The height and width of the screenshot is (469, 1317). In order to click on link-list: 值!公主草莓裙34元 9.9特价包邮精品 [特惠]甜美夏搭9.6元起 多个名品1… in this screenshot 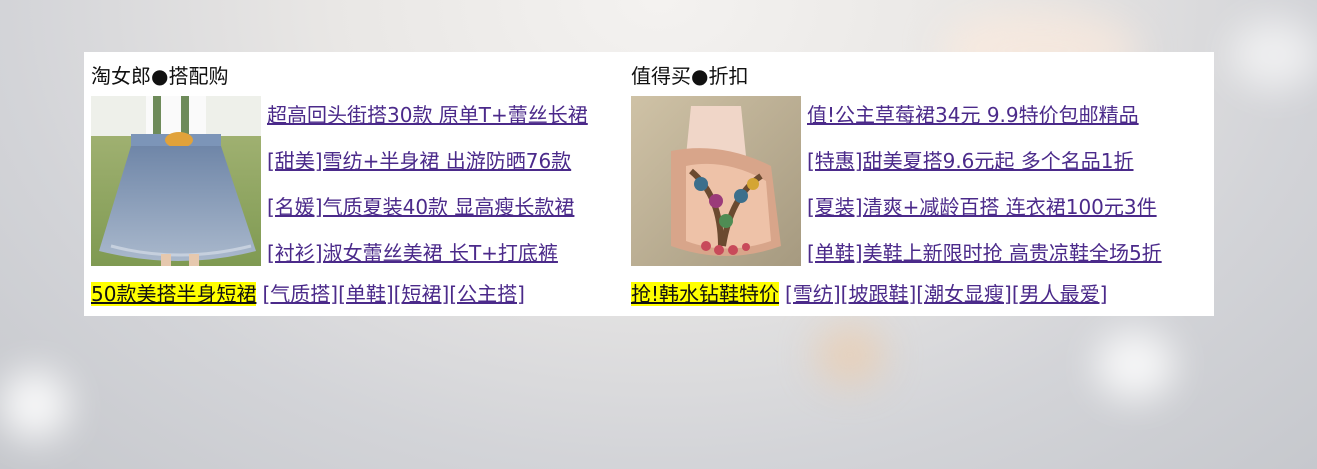, I will do `click(984, 192)`.